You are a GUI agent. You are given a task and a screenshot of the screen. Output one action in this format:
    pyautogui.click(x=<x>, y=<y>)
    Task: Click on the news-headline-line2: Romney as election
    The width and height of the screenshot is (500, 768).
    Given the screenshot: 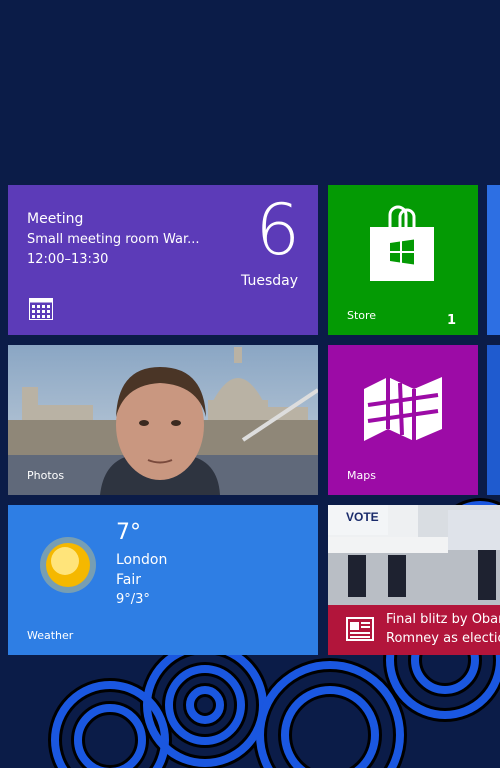 What is the action you would take?
    pyautogui.click(x=443, y=638)
    